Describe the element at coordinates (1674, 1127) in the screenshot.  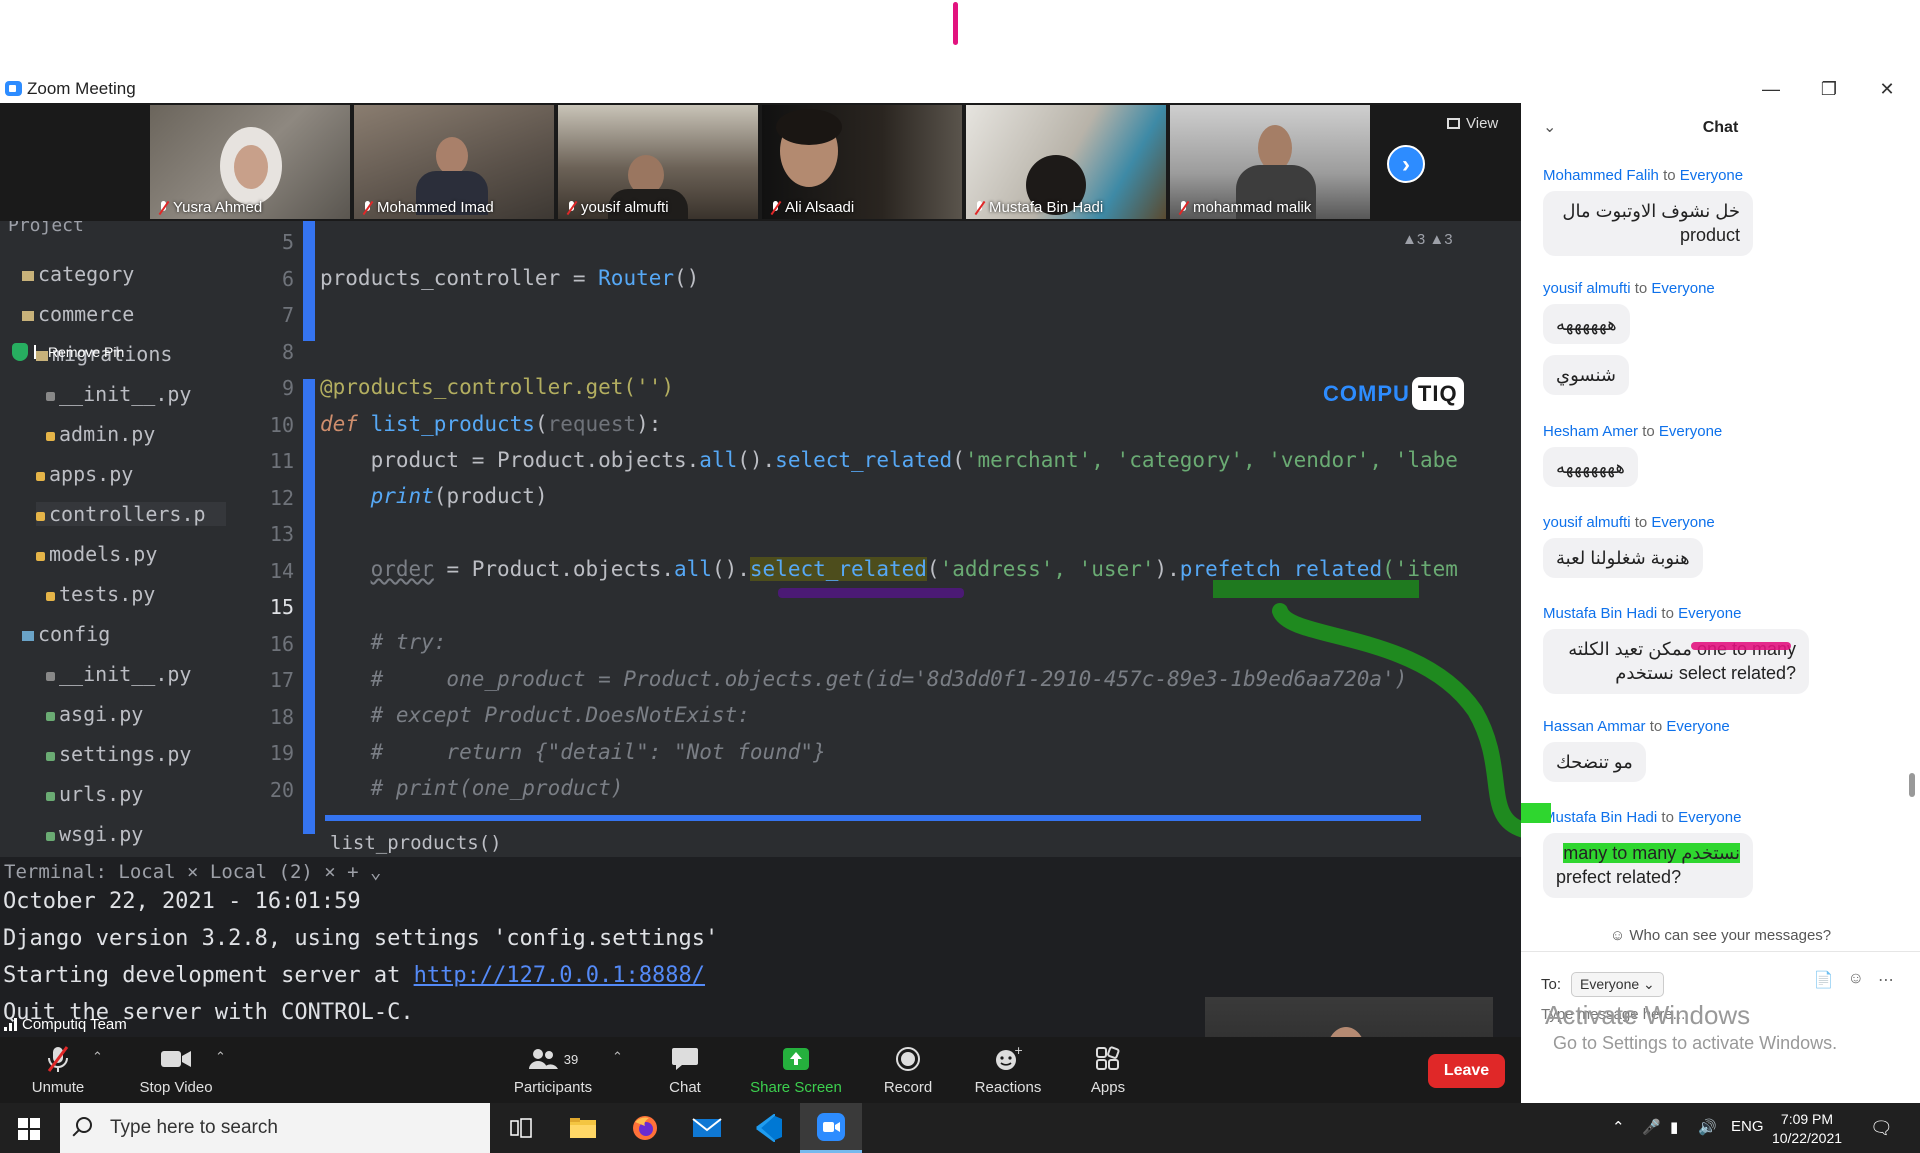
I see `battery-icon: ▮` at that location.